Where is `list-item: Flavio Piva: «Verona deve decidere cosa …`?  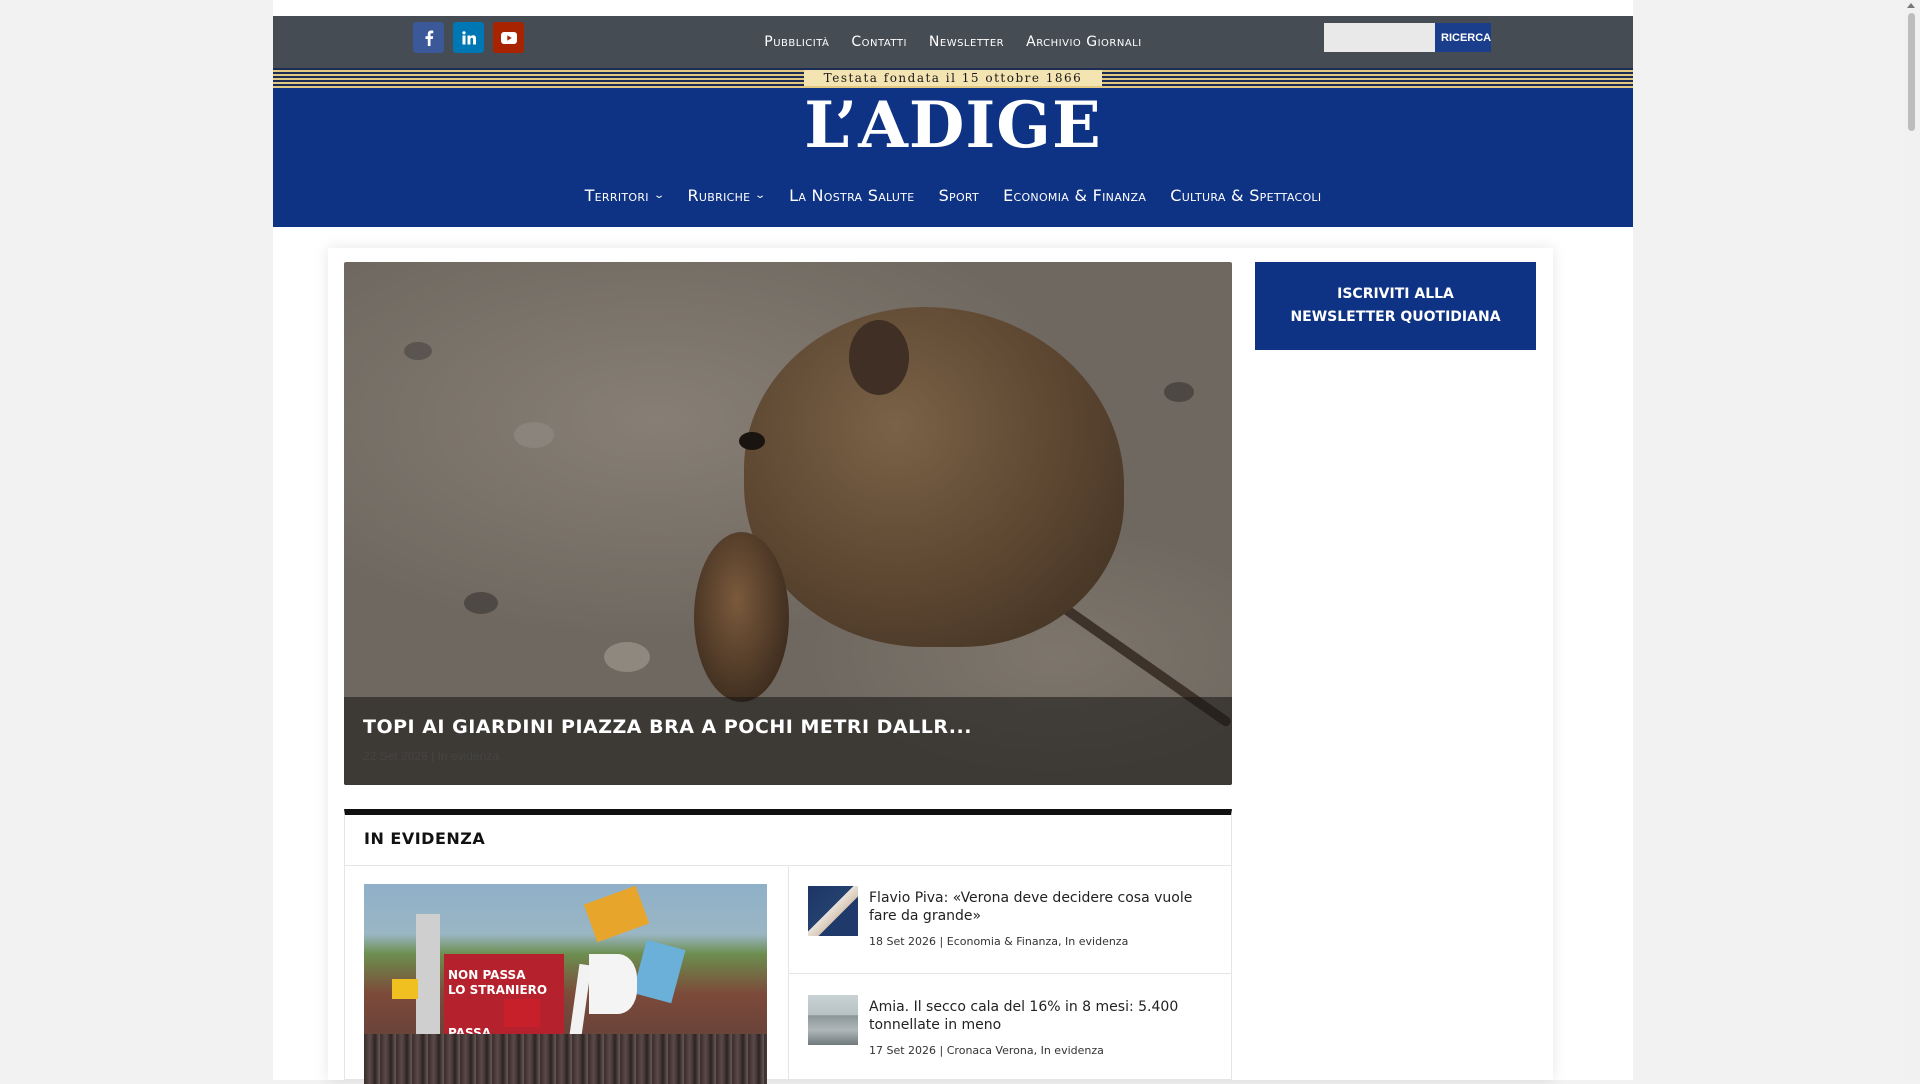 list-item: Flavio Piva: «Verona deve decidere cosa … is located at coordinates (1009, 919).